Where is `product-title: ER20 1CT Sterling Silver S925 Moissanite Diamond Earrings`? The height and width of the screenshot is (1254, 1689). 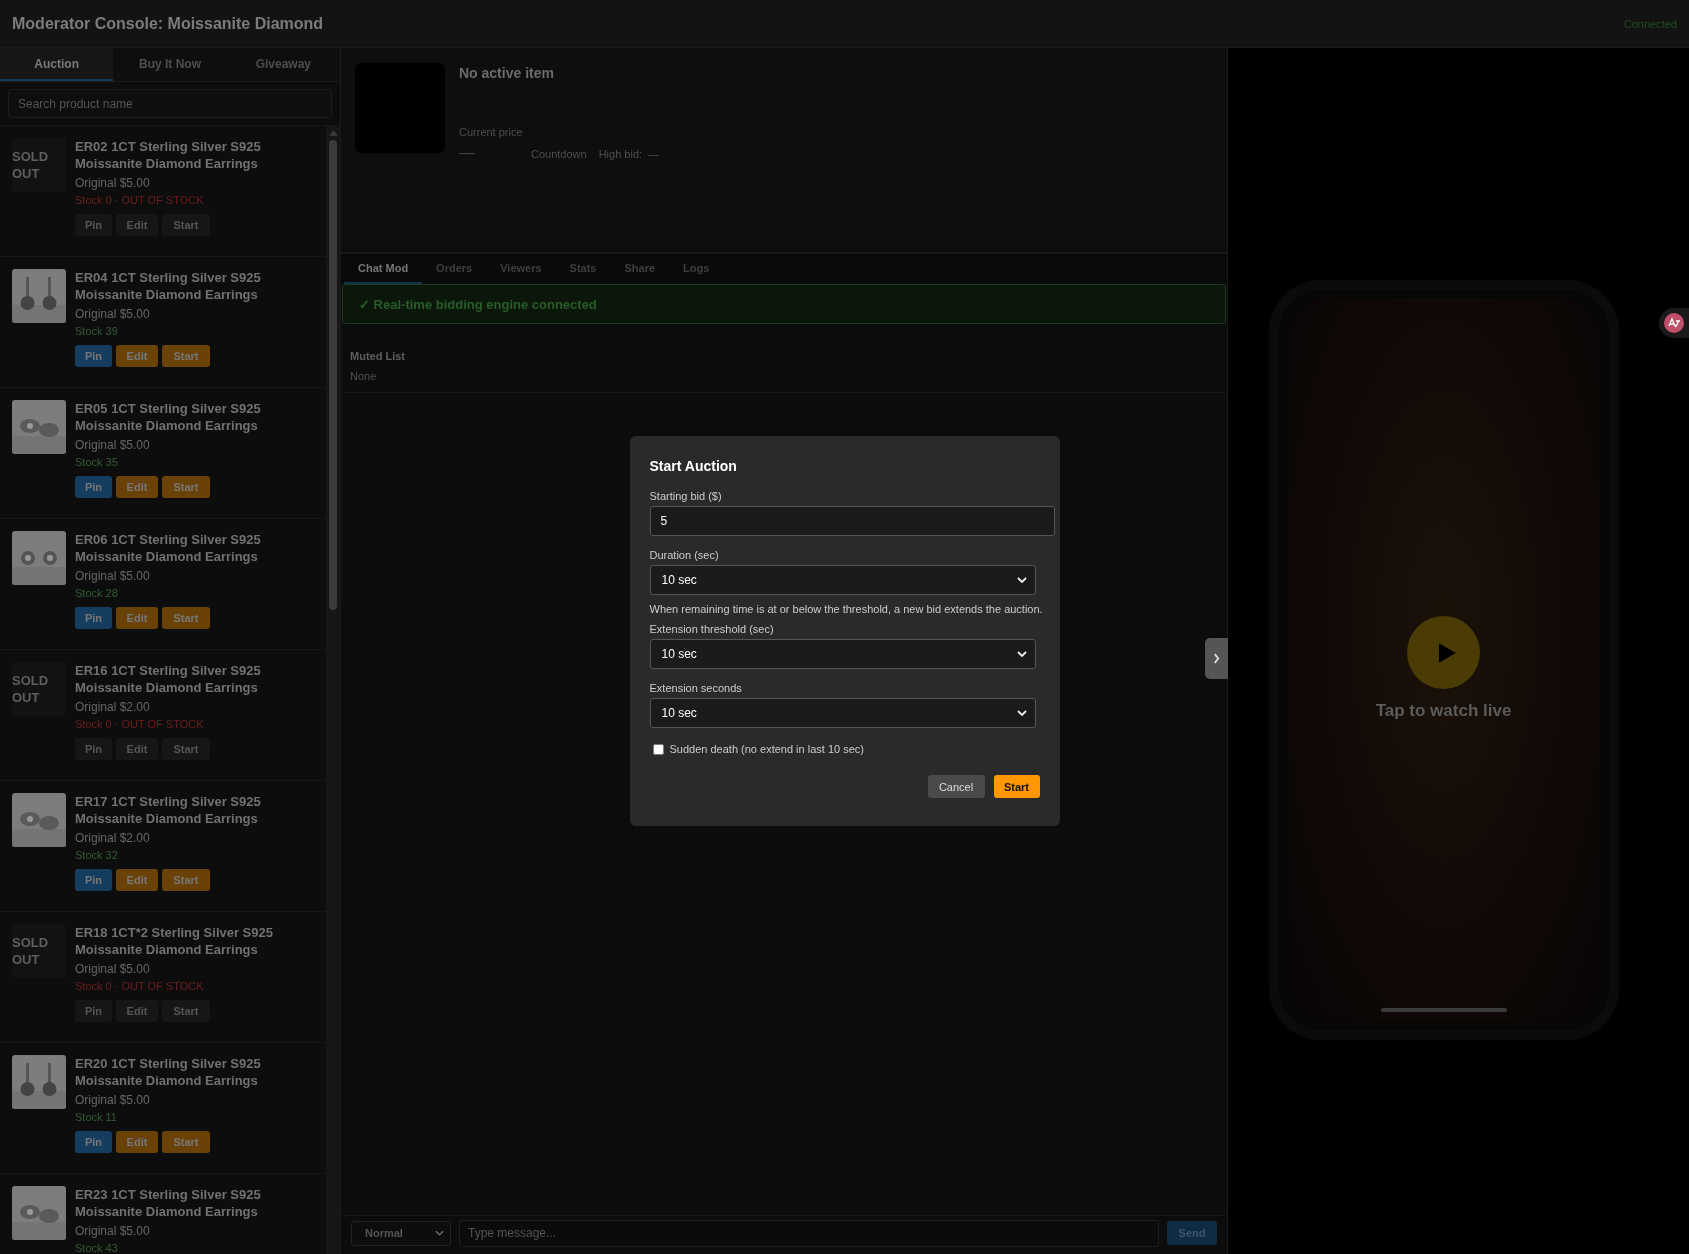
product-title: ER20 1CT Sterling Silver S925 Moissanite Diamond Earrings is located at coordinates (168, 1072).